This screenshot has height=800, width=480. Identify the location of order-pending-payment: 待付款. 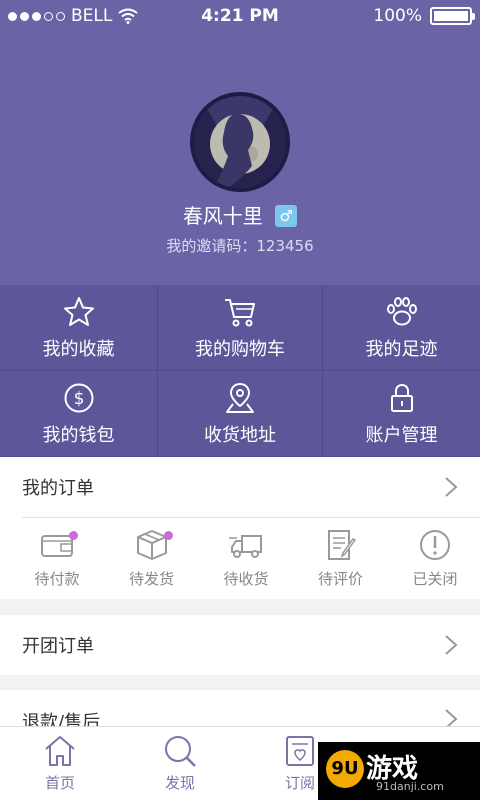
(57, 558).